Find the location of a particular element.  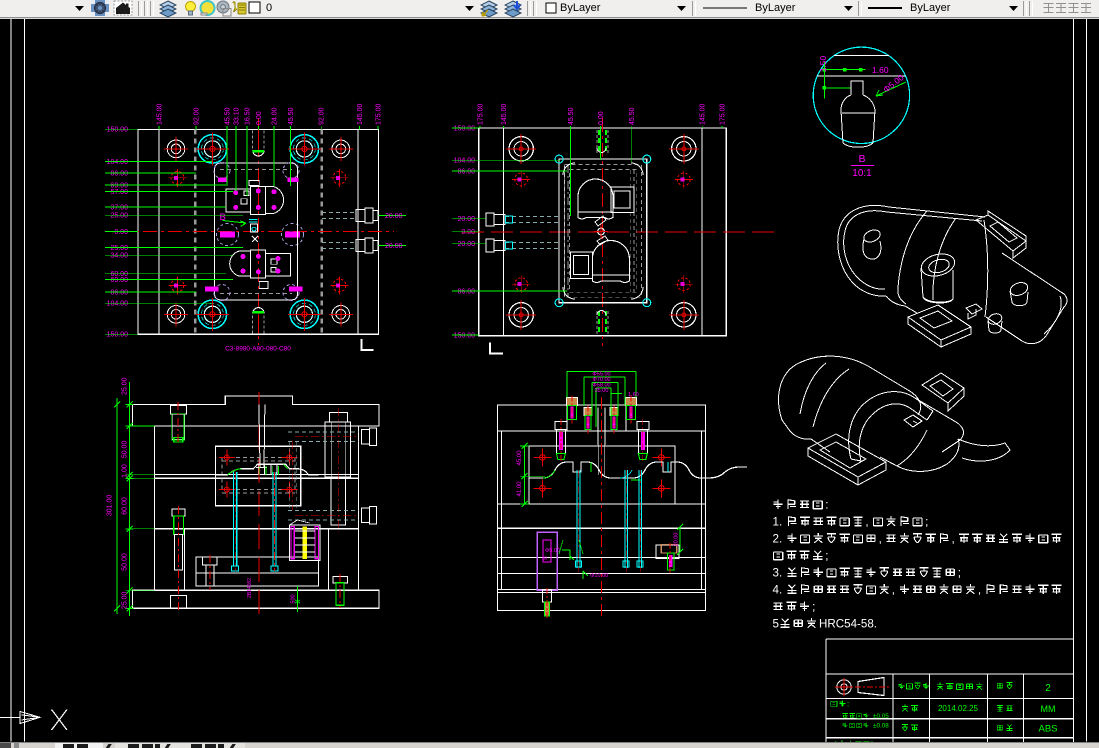

svg-text: Φ10.00 is located at coordinates (599, 576).